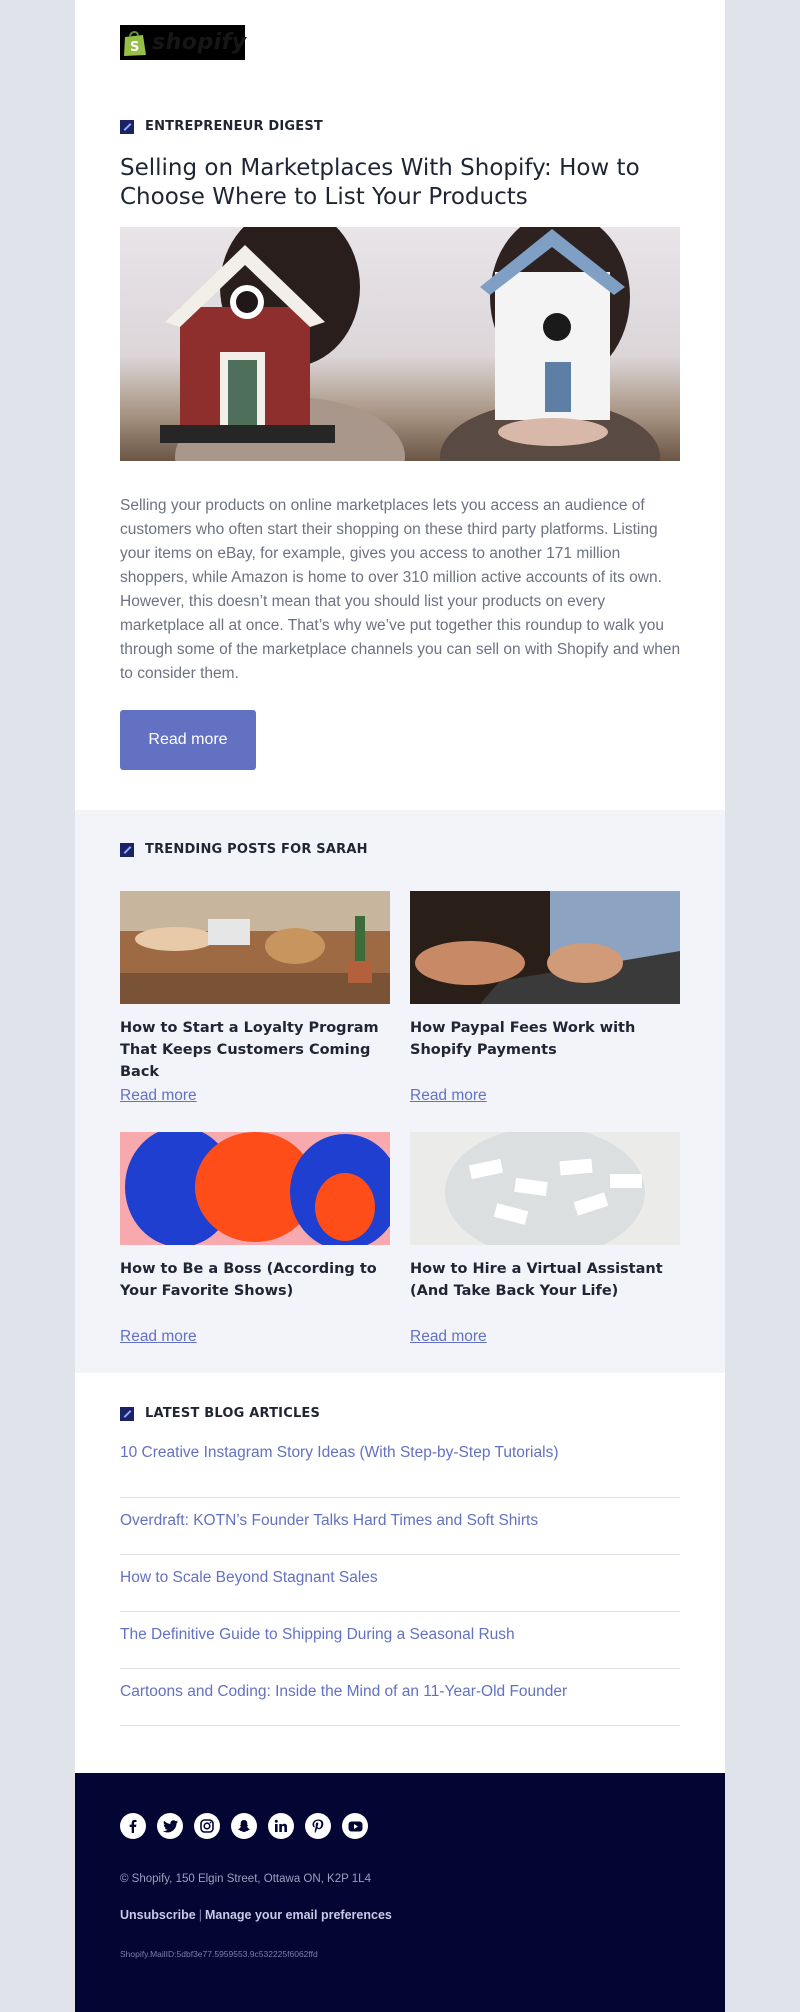 The width and height of the screenshot is (800, 2012). What do you see at coordinates (281, 1826) in the screenshot?
I see `linkedin-icon` at bounding box center [281, 1826].